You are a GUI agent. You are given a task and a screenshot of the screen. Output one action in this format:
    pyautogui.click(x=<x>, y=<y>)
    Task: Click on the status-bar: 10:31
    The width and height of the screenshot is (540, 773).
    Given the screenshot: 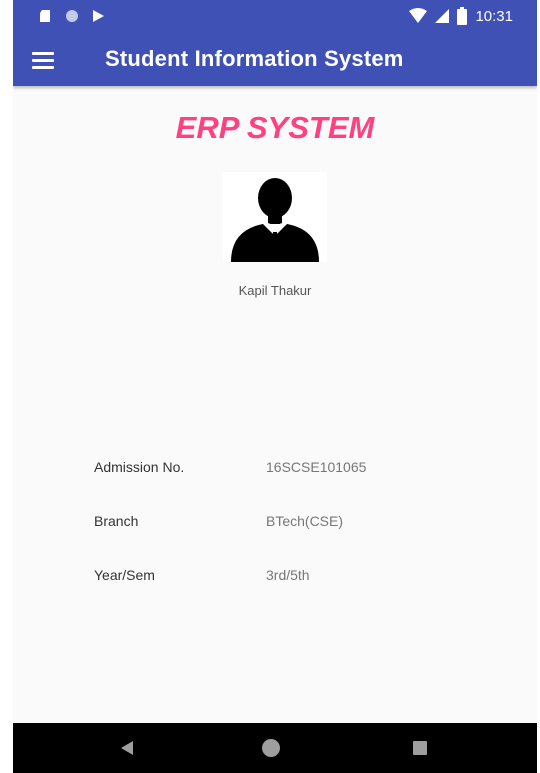 What is the action you would take?
    pyautogui.click(x=275, y=16)
    